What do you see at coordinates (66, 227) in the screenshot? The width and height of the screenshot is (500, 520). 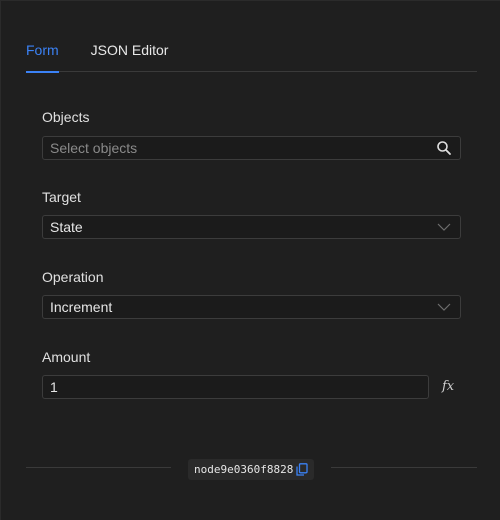 I see `target-value: State` at bounding box center [66, 227].